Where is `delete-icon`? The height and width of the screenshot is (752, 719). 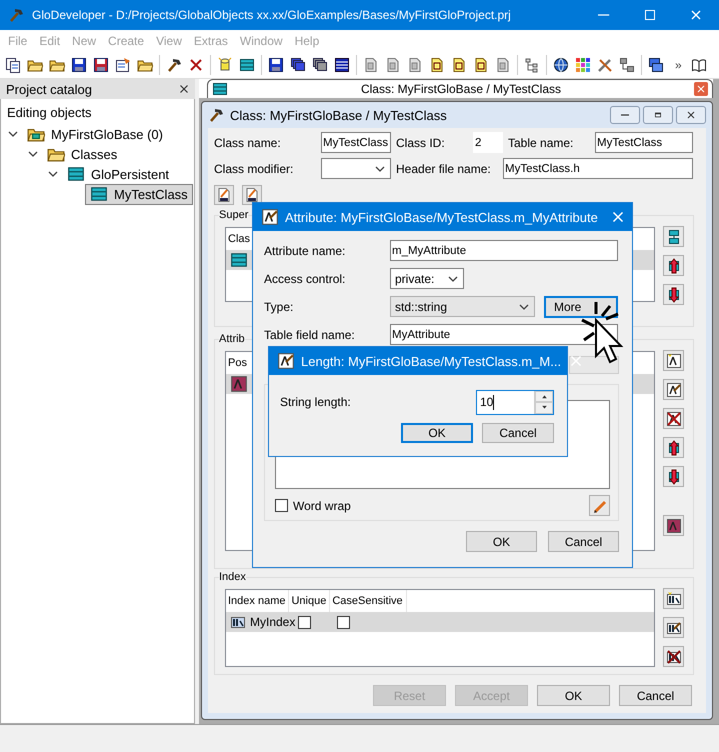 delete-icon is located at coordinates (196, 65).